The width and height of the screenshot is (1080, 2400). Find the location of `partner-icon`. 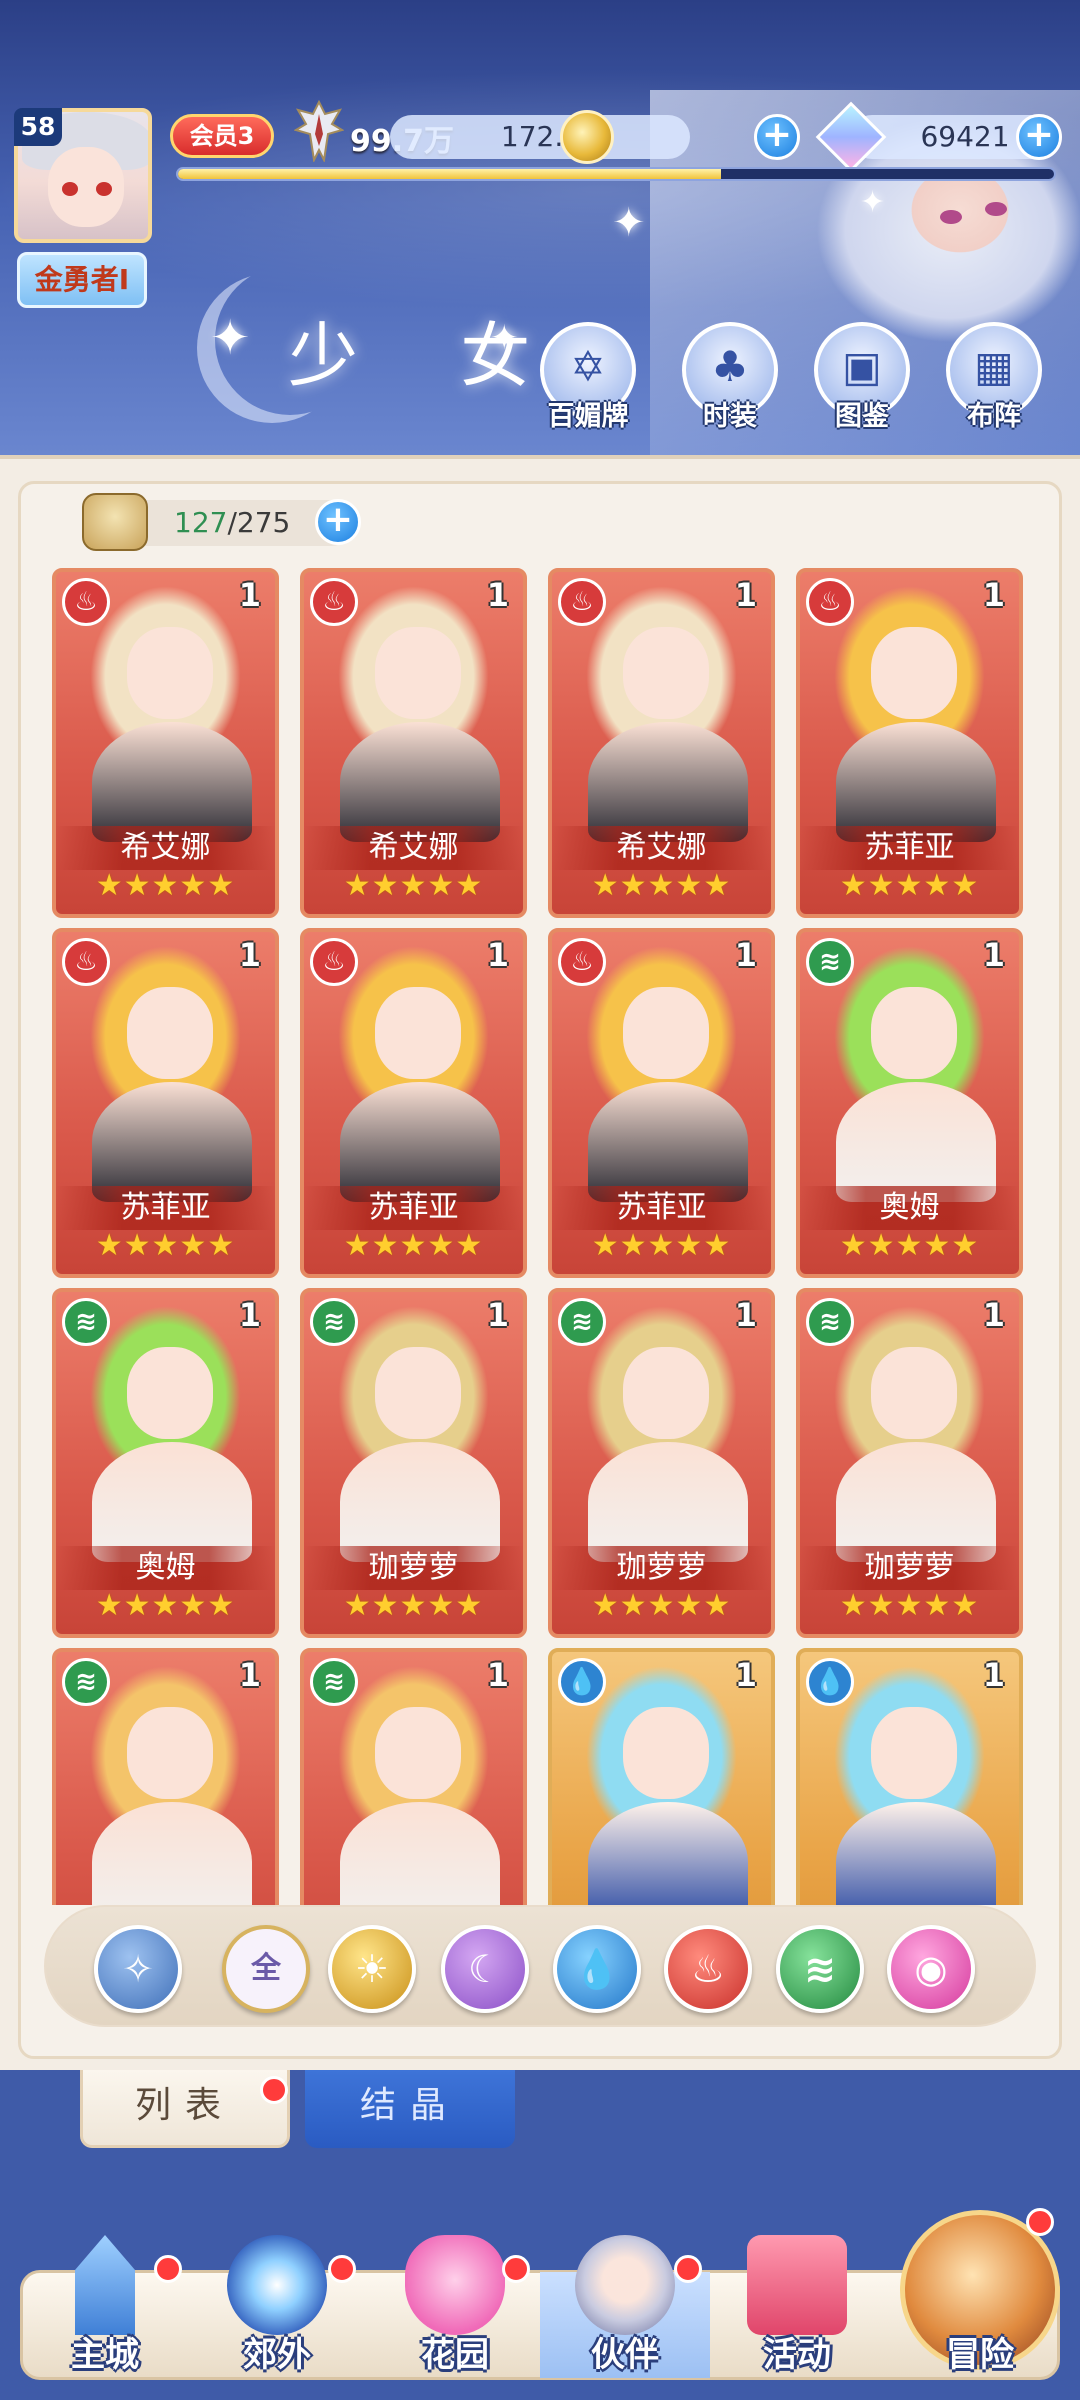

partner-icon is located at coordinates (625, 2285).